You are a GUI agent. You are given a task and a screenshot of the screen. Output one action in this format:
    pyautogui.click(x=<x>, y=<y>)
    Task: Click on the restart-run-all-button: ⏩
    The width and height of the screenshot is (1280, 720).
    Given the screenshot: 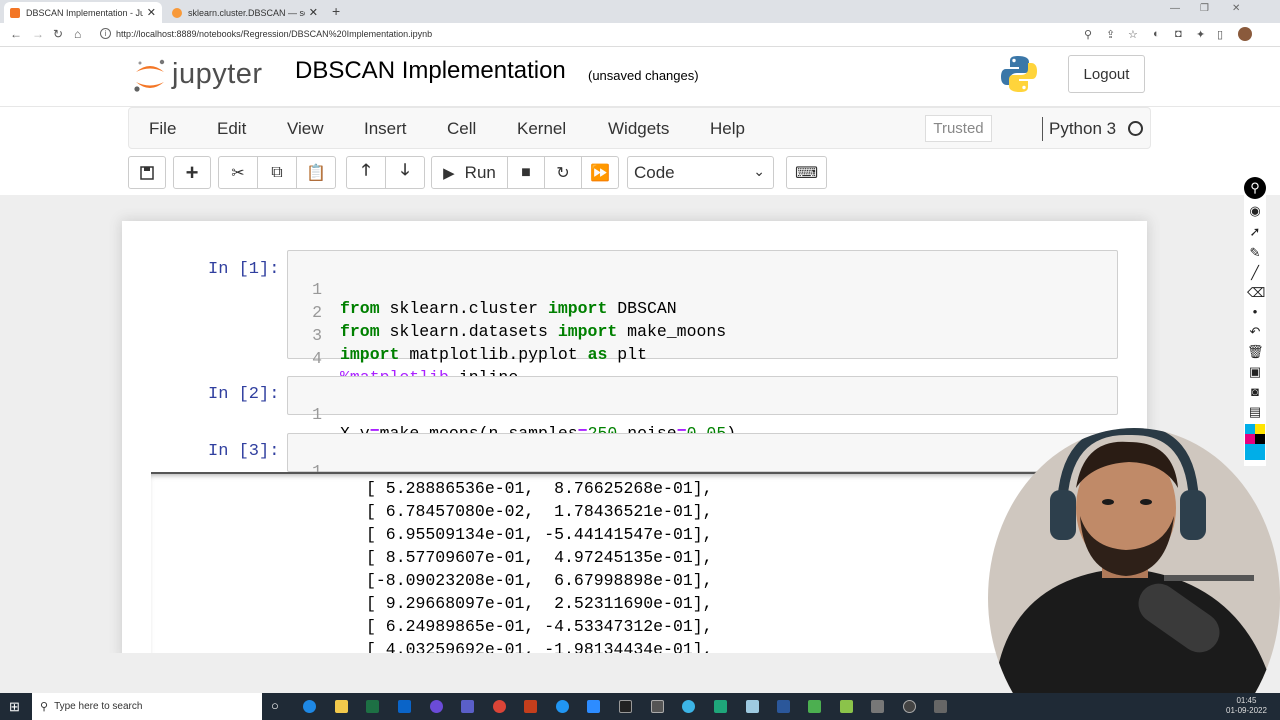 What is the action you would take?
    pyautogui.click(x=600, y=172)
    